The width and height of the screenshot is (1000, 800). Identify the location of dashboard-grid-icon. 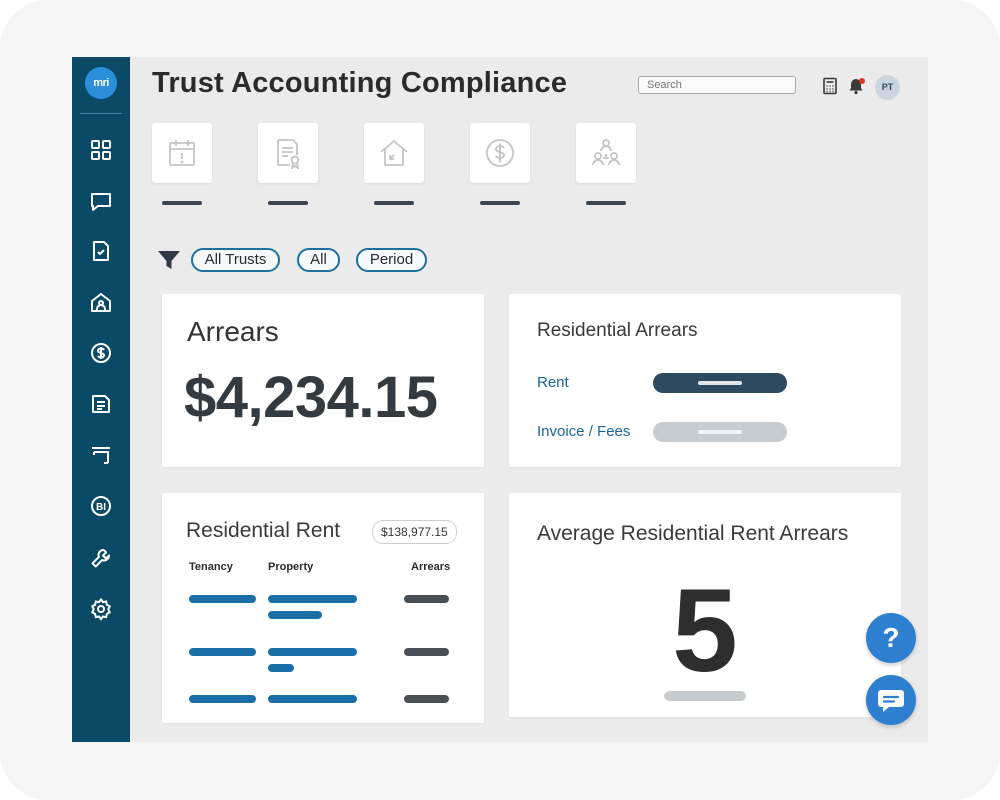
(101, 150).